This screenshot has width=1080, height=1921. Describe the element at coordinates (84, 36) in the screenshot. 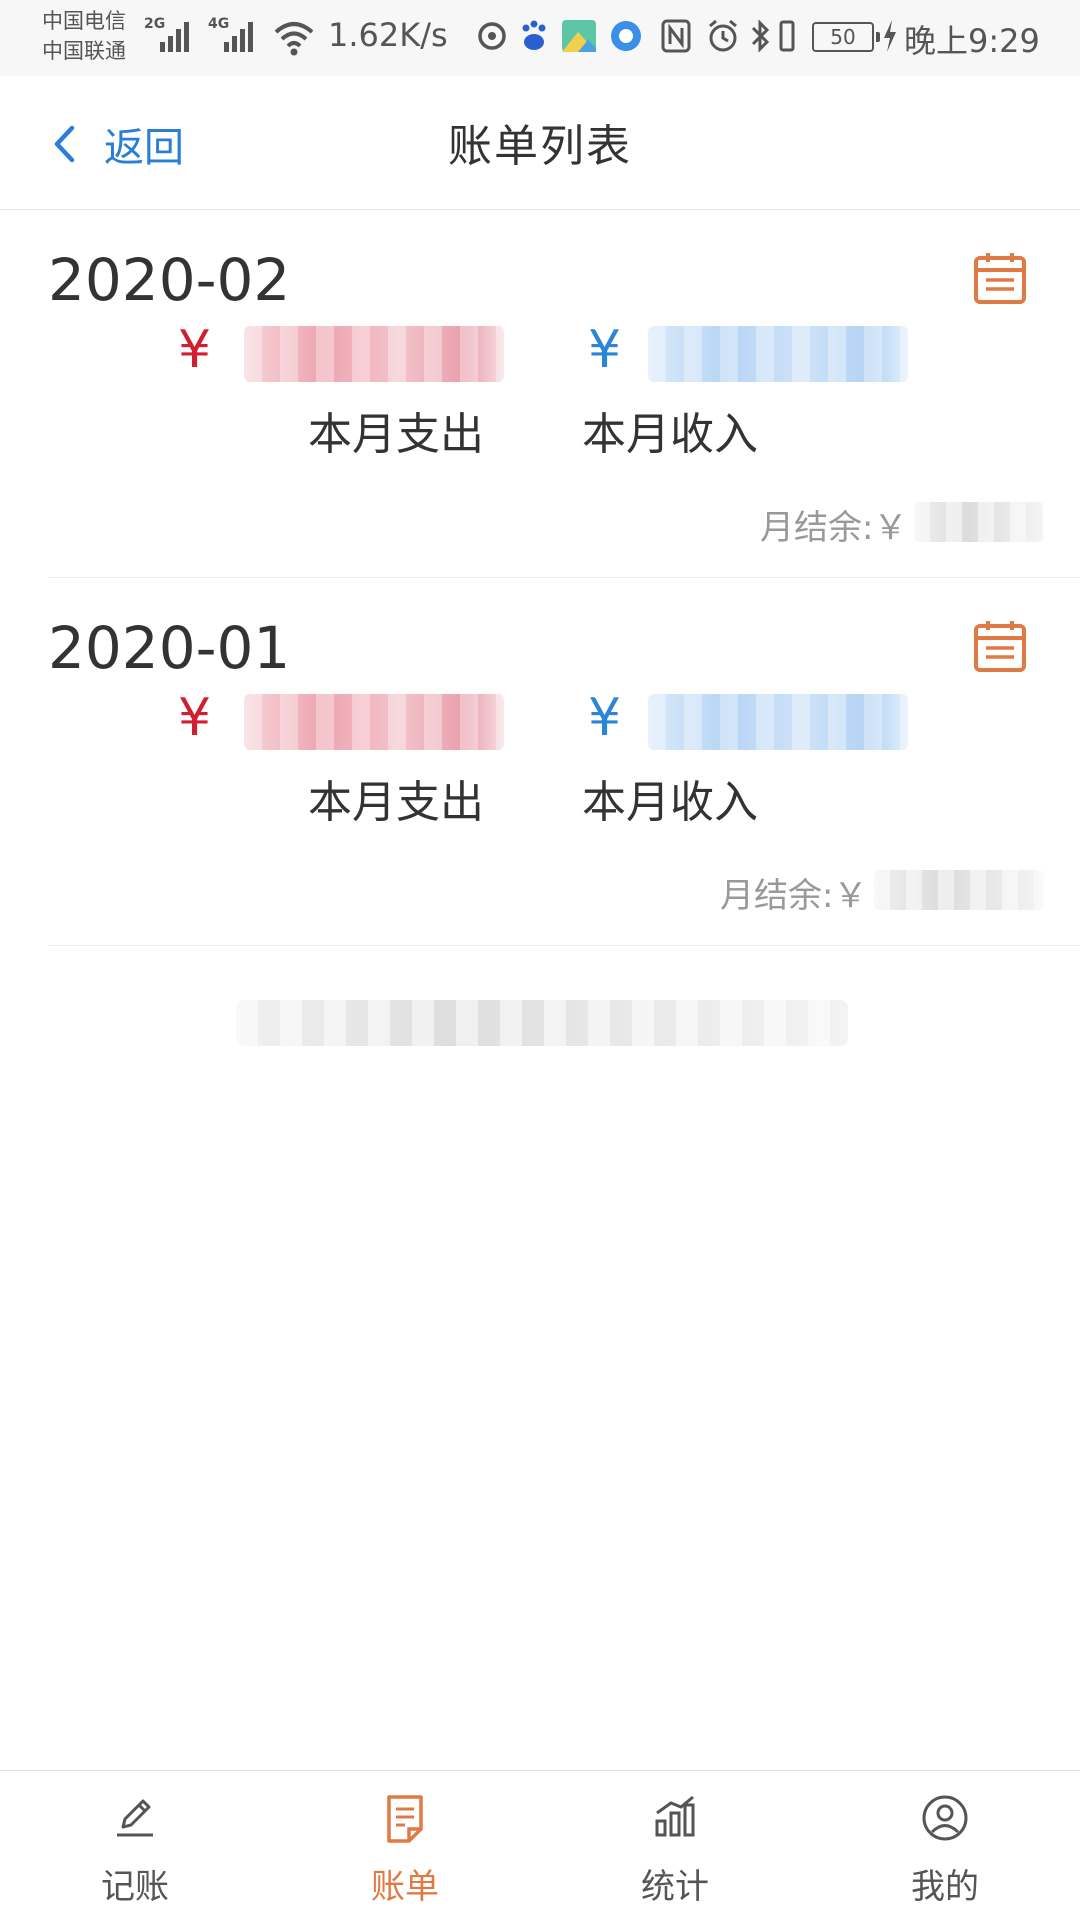

I see `carrier-info: 中国电信 中国联通` at that location.